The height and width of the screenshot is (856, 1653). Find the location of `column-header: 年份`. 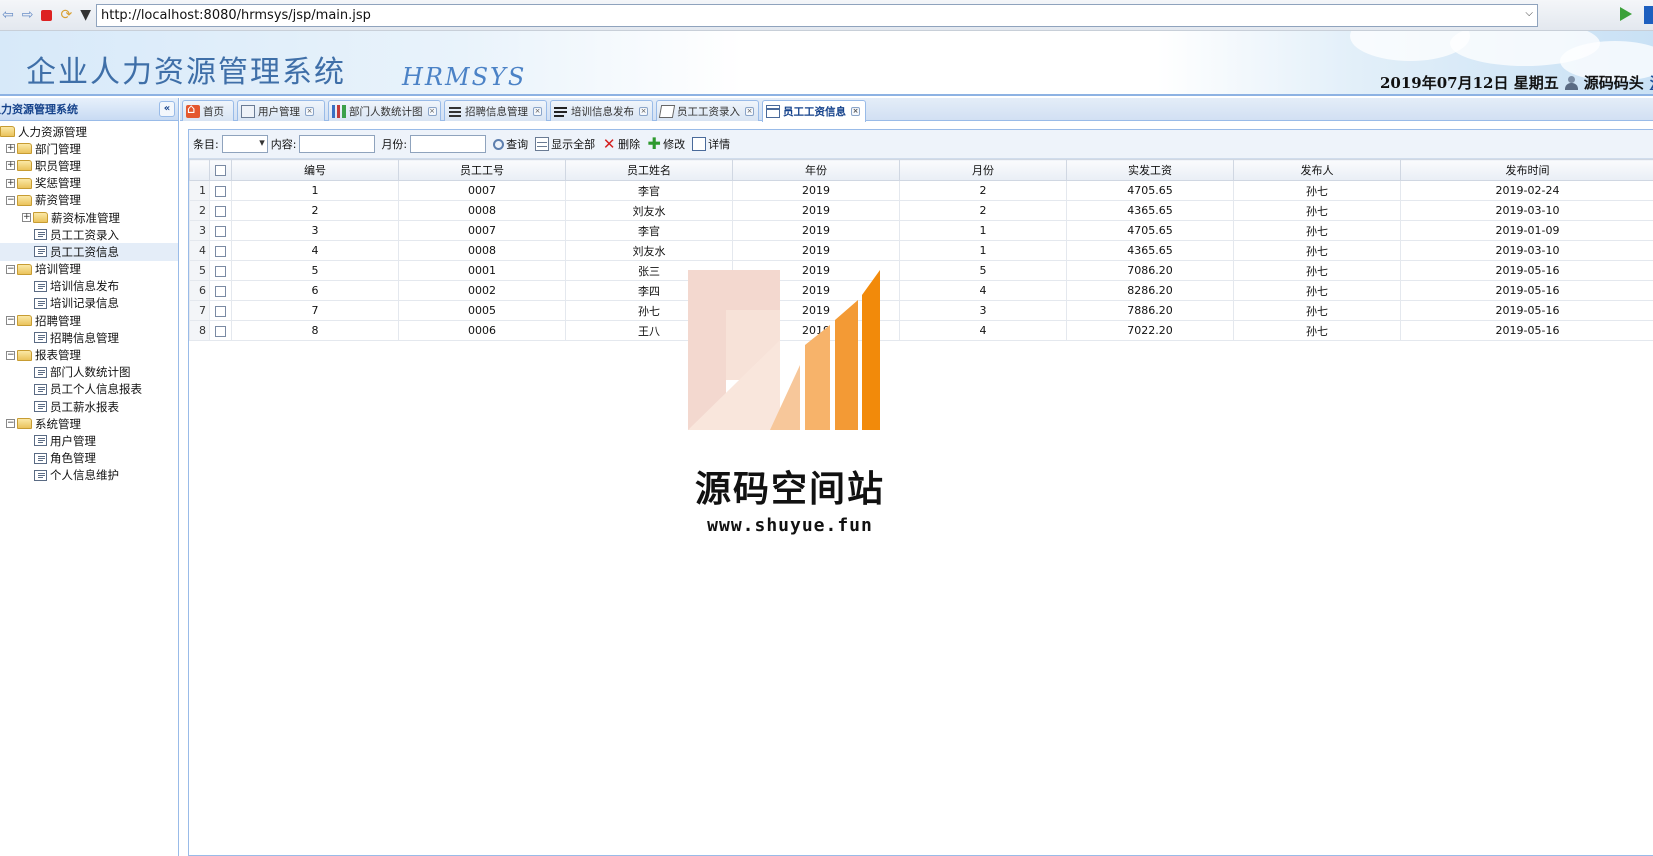

column-header: 年份 is located at coordinates (816, 170).